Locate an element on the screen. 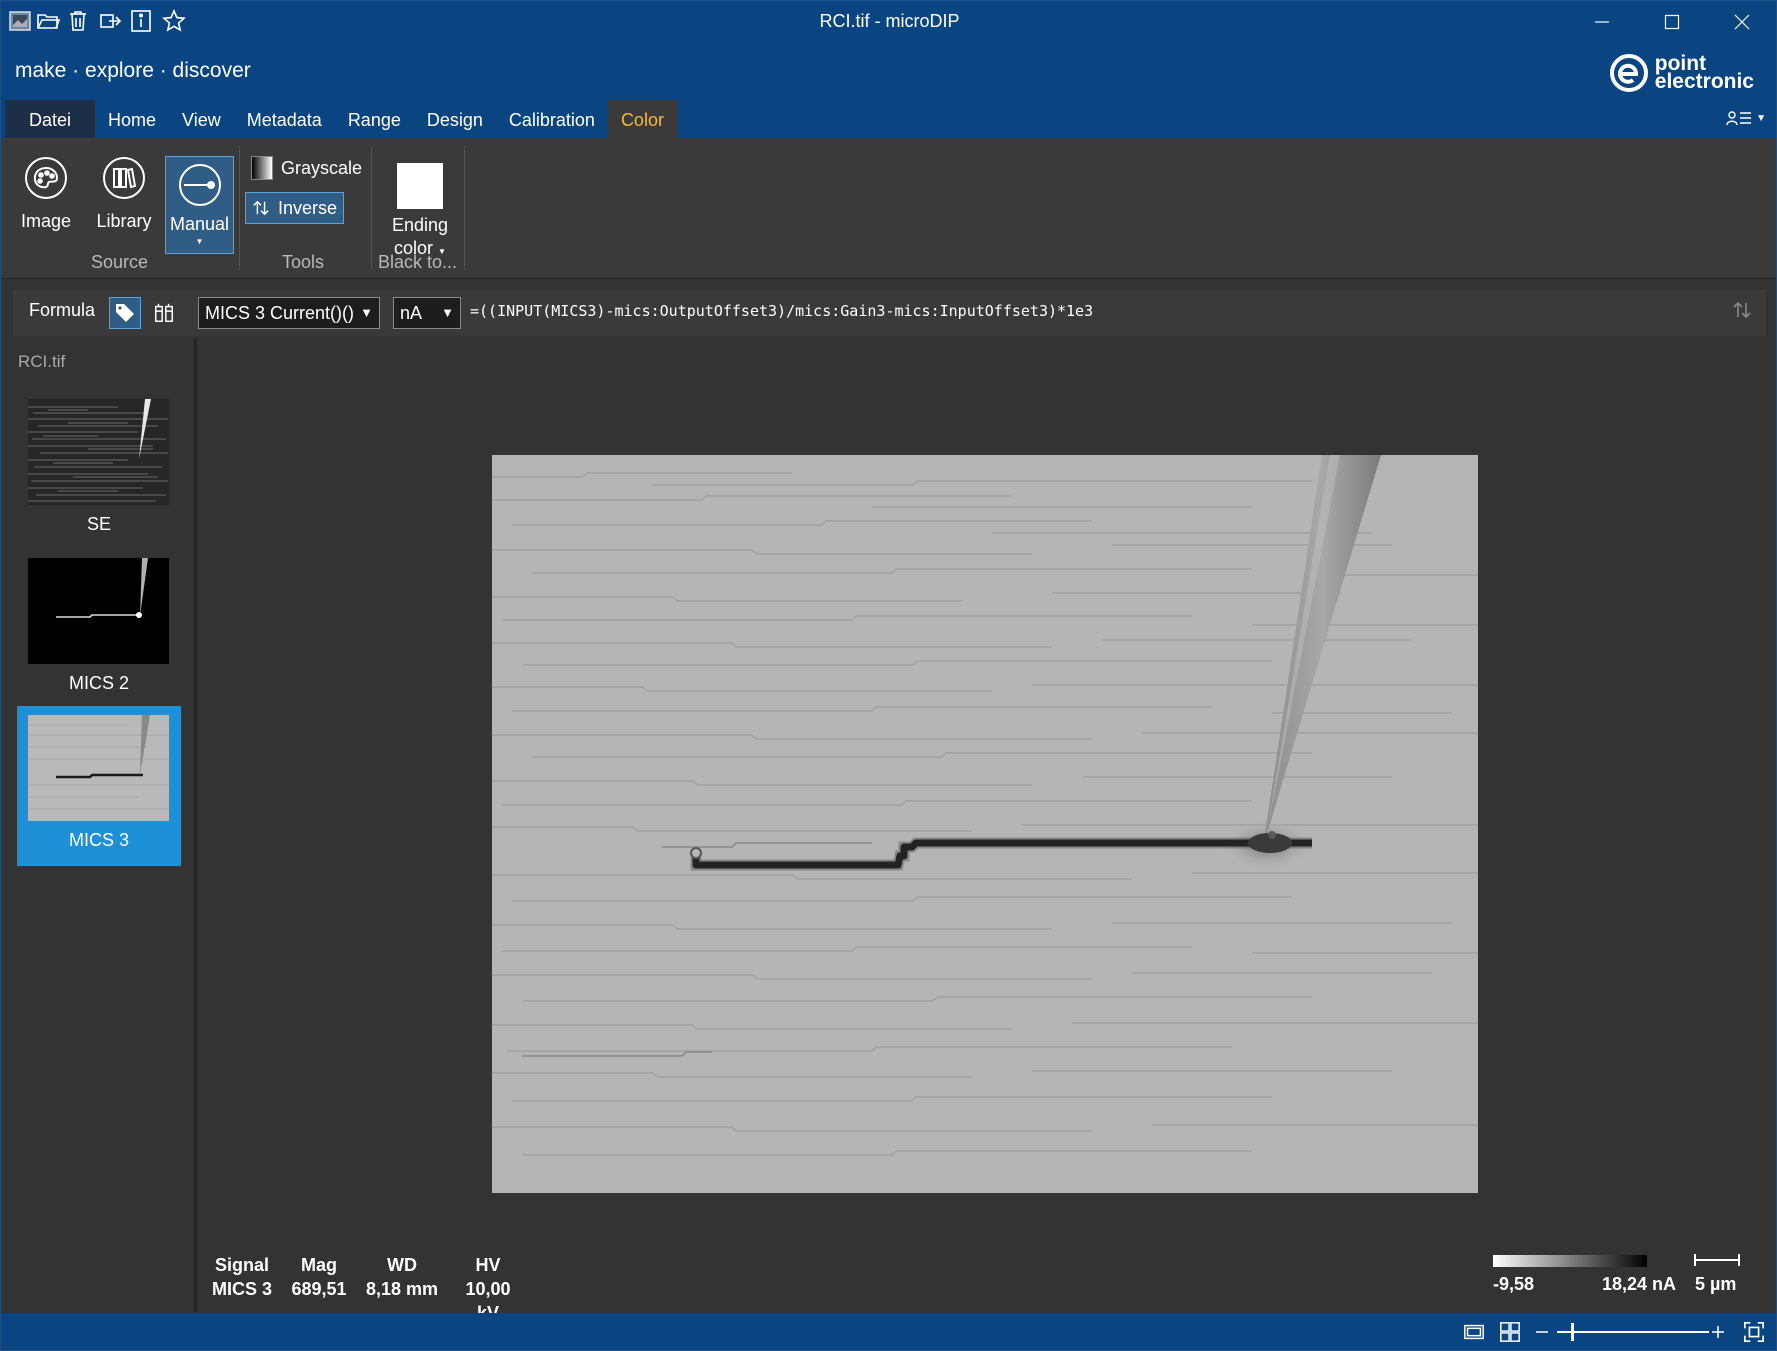 The height and width of the screenshot is (1351, 1777). tab-color: Color is located at coordinates (642, 119).